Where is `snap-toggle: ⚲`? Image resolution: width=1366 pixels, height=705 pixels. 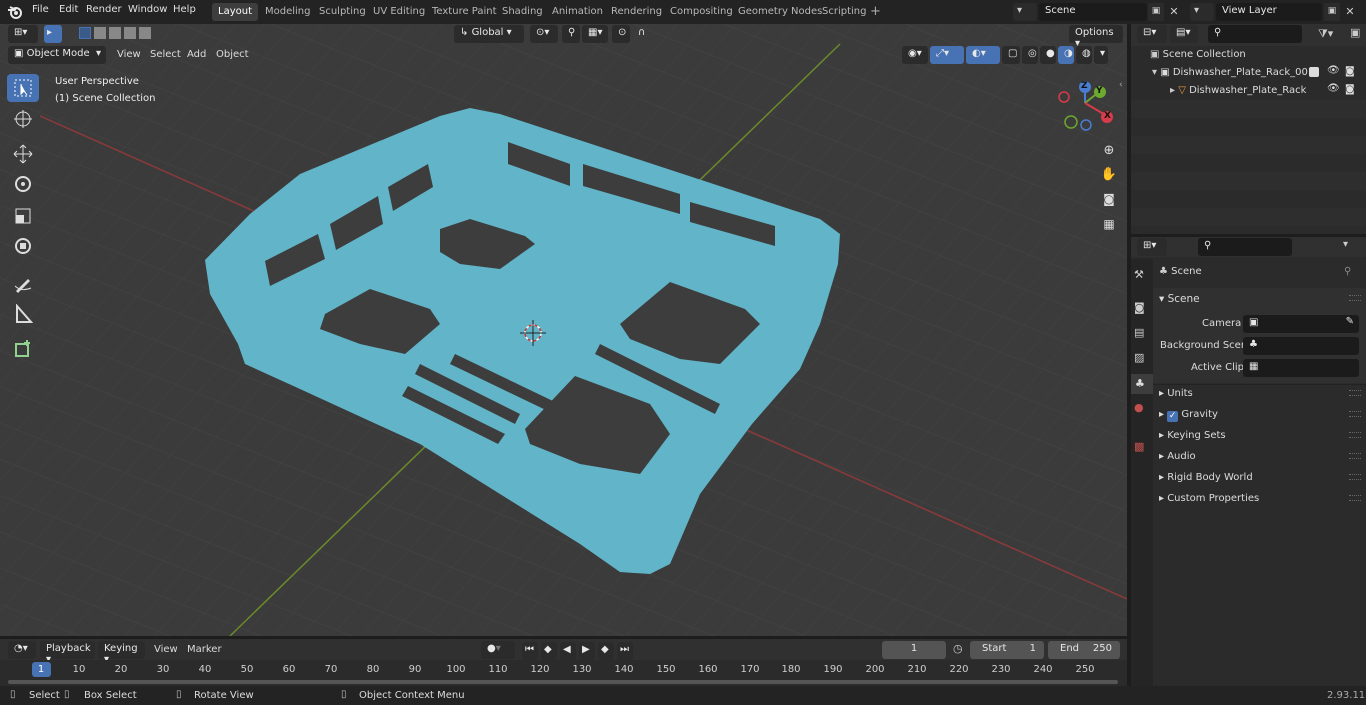
snap-toggle: ⚲ is located at coordinates (571, 34).